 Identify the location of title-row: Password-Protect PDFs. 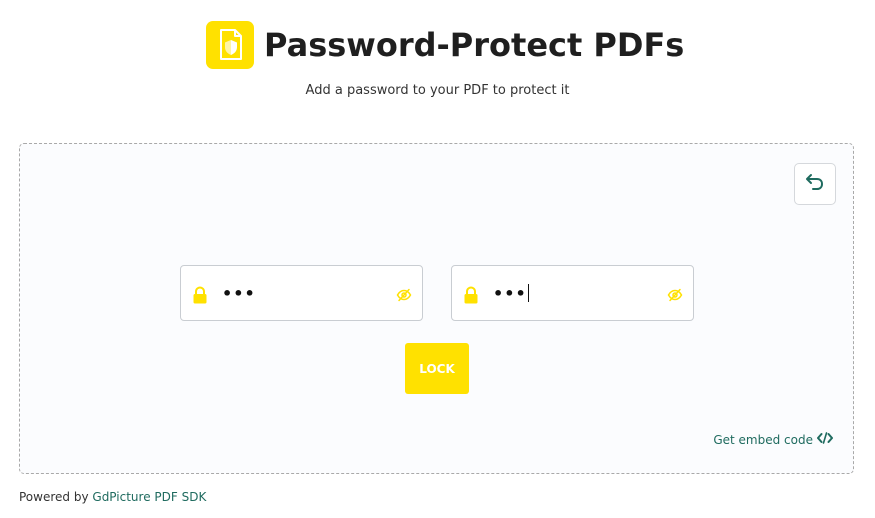
(445, 45).